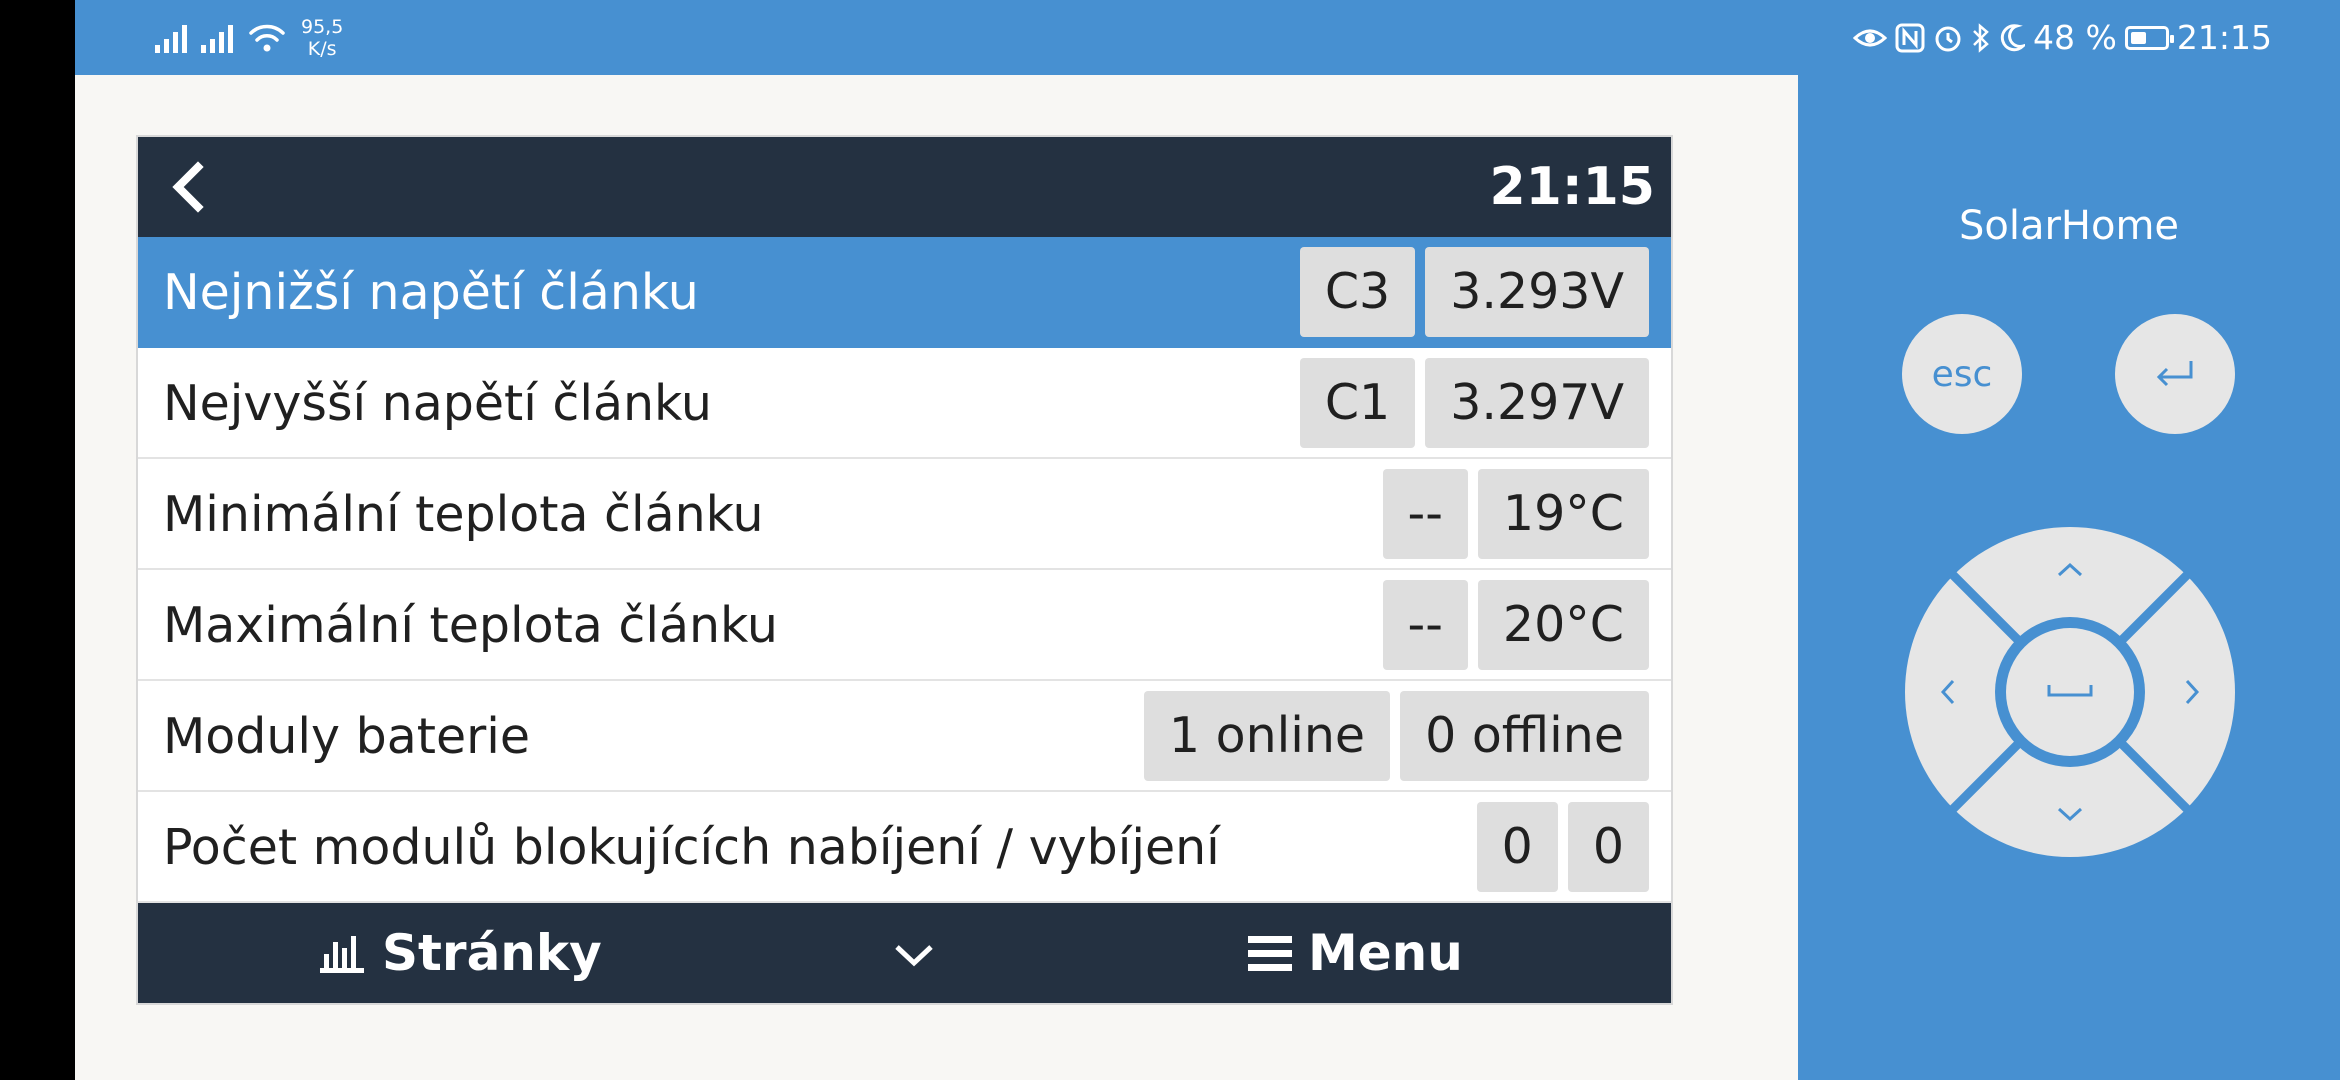 This screenshot has height=1080, width=2340. Describe the element at coordinates (2070, 809) in the screenshot. I see `dpad-down-button` at that location.